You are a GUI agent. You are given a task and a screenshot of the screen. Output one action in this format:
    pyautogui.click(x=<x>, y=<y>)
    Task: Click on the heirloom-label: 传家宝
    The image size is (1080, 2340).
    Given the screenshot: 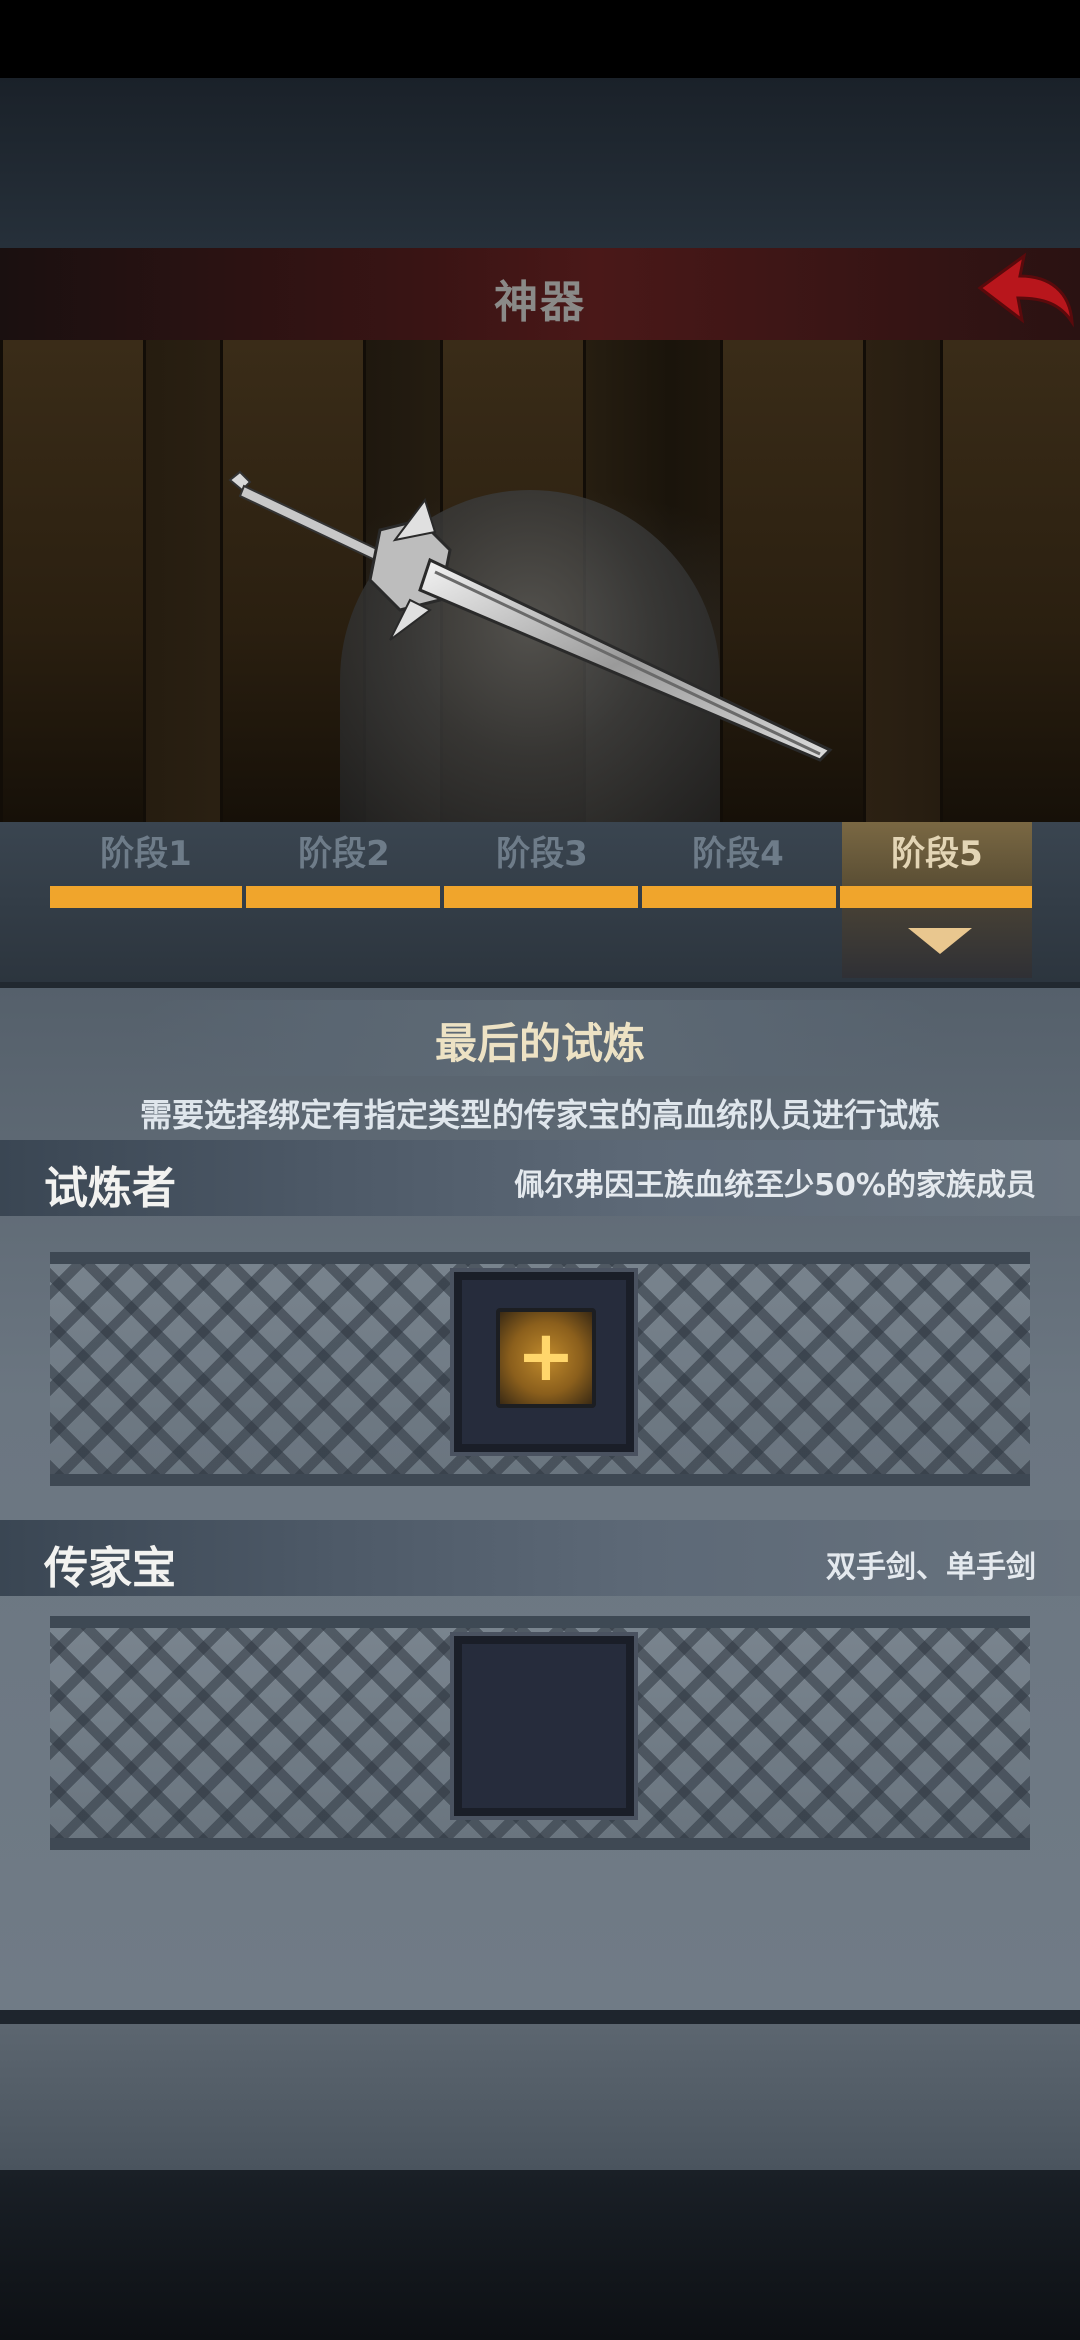 What is the action you would take?
    pyautogui.click(x=110, y=1568)
    